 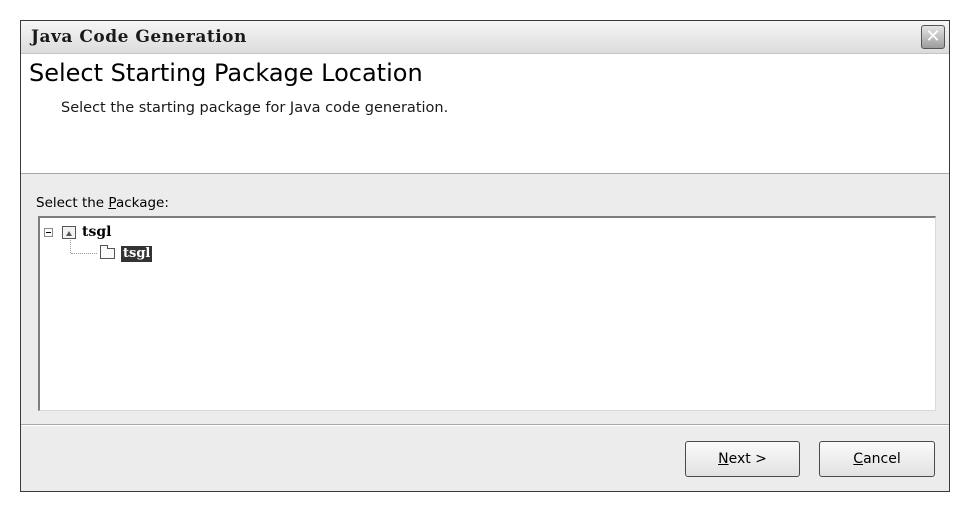 I want to click on package-label: Select the Package:, so click(x=102, y=203).